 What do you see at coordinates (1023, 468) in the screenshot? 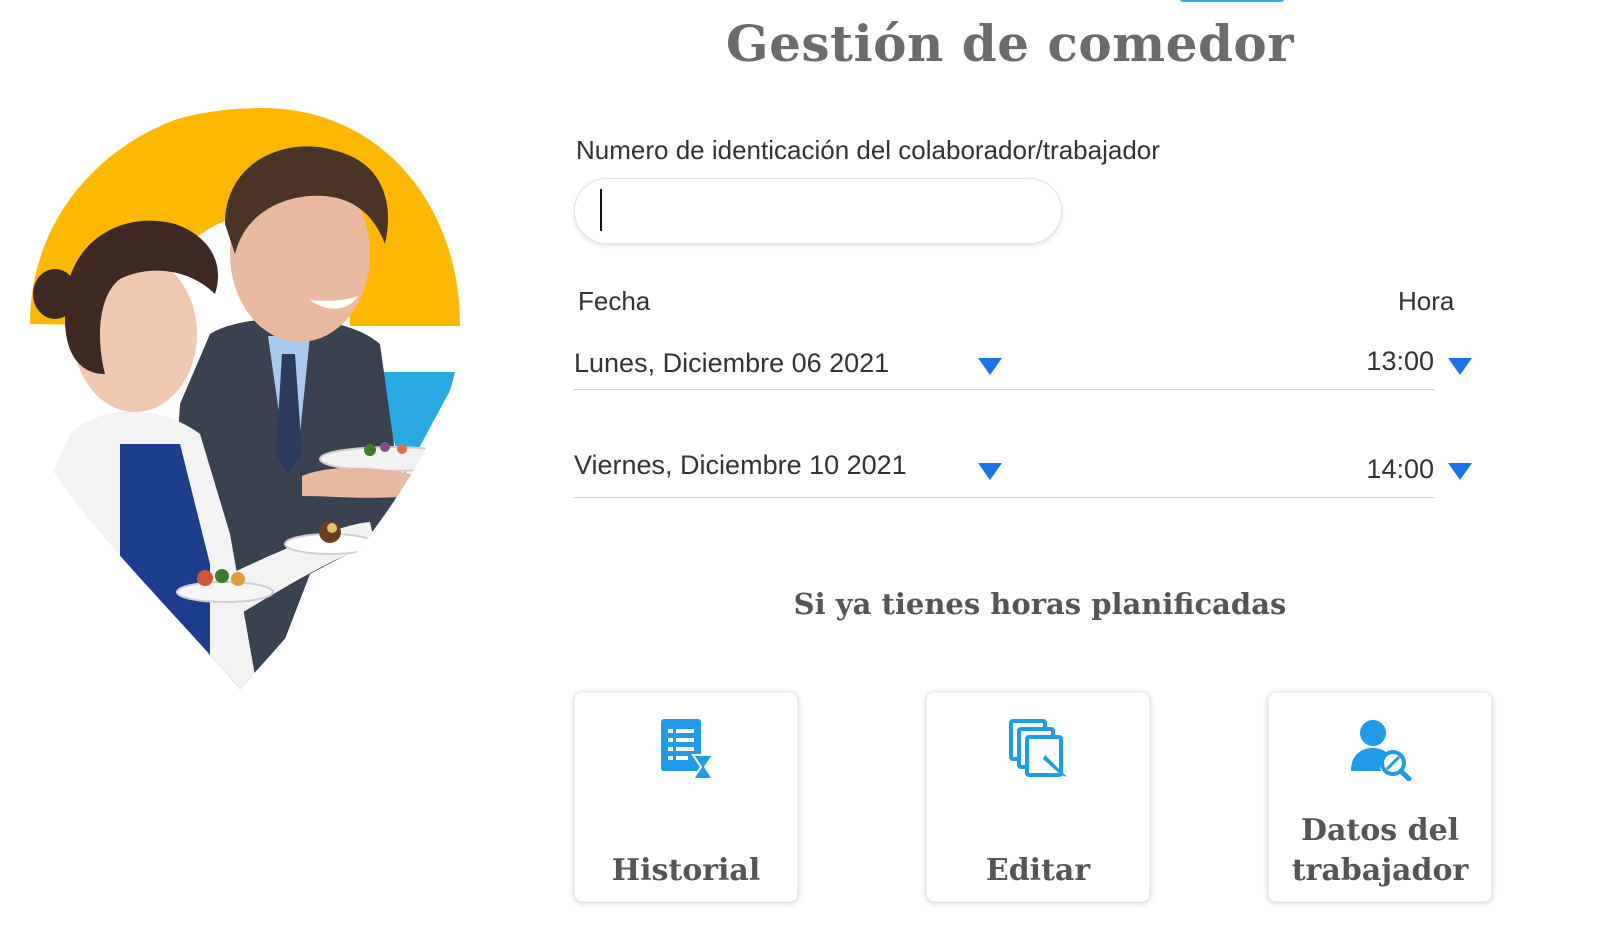
I see `date-row-end: Viernes, Diciembre 10 2021 14:00` at bounding box center [1023, 468].